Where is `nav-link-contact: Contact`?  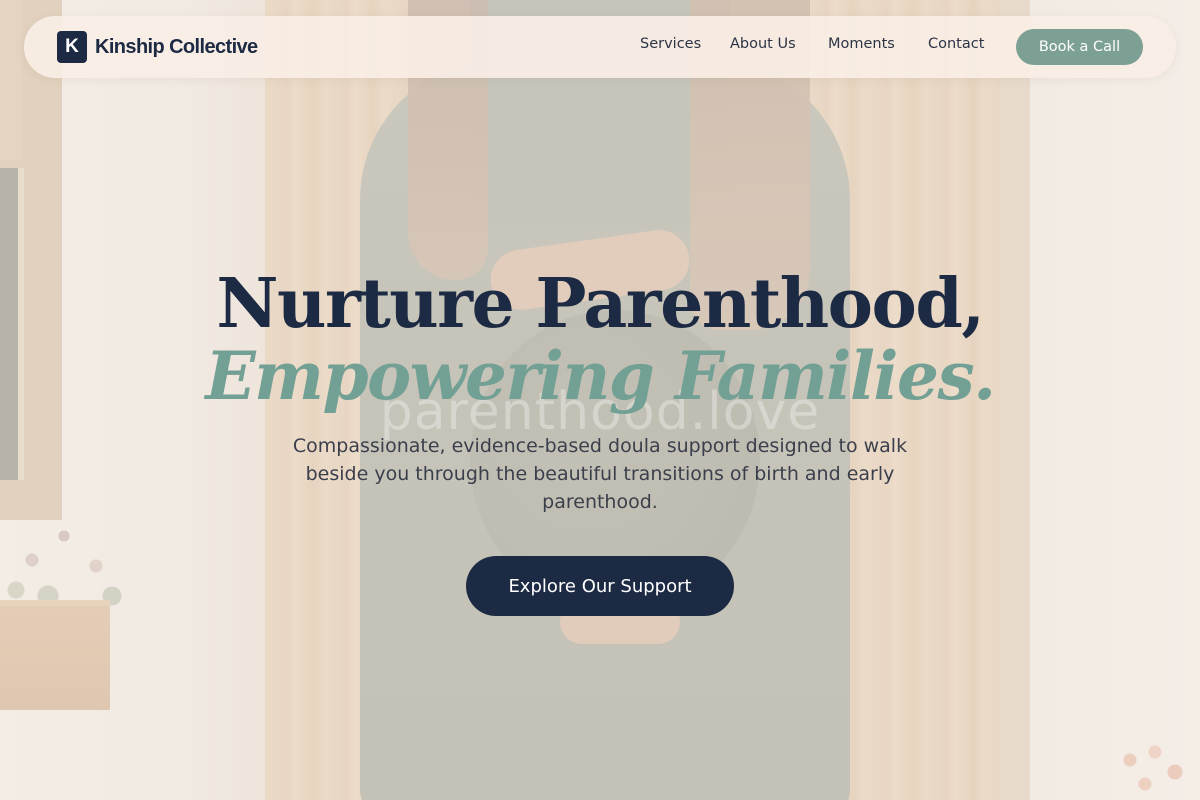 nav-link-contact: Contact is located at coordinates (956, 44).